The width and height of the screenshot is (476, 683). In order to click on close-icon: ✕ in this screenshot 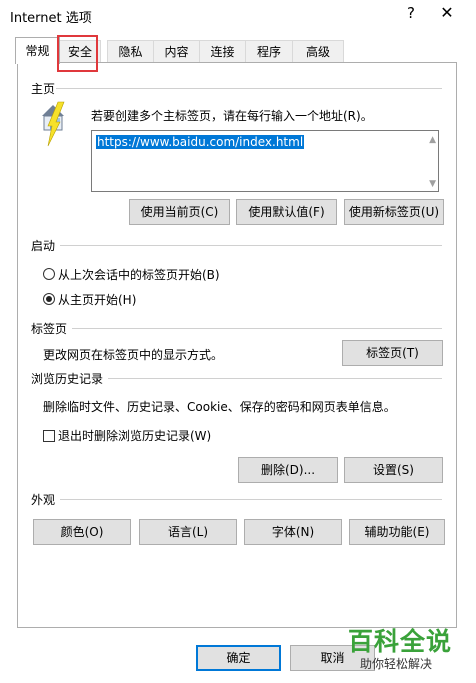, I will do `click(447, 12)`.